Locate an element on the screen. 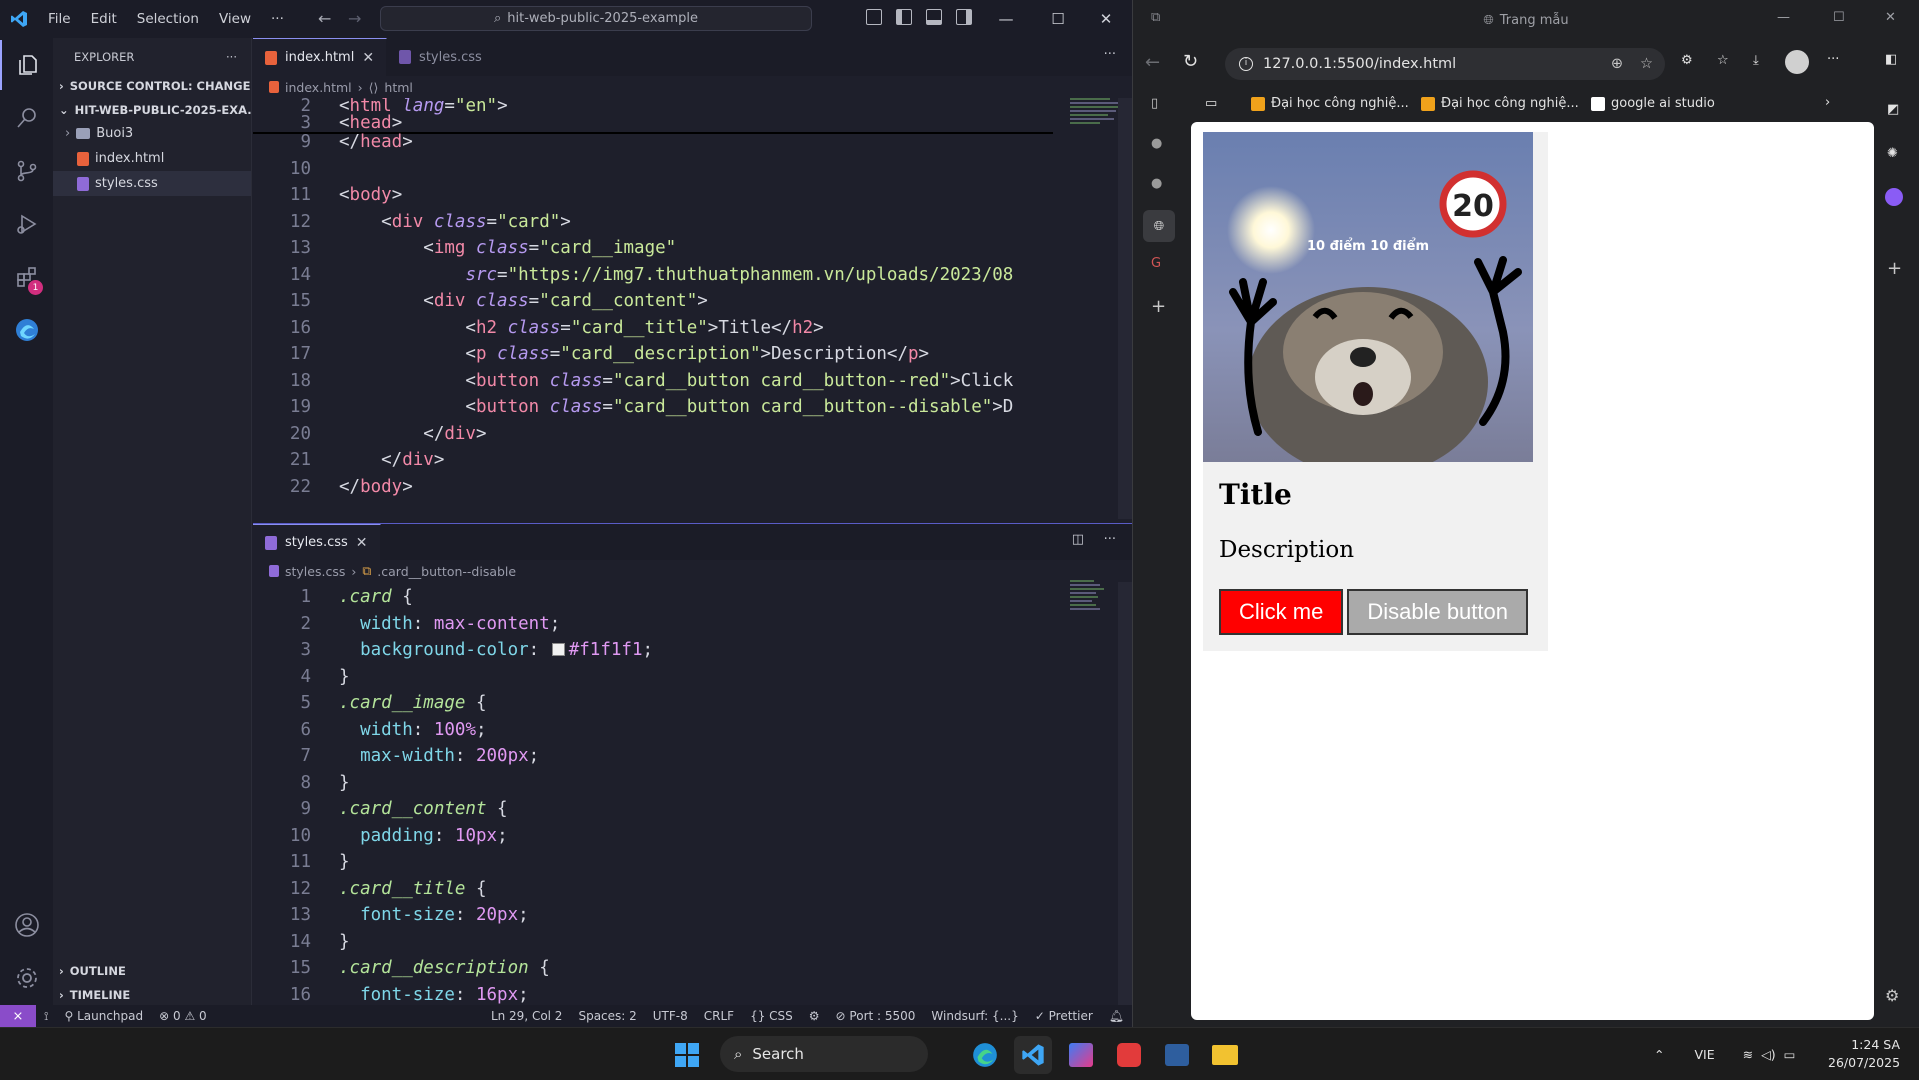  github-icon: ● is located at coordinates (1156, 183).